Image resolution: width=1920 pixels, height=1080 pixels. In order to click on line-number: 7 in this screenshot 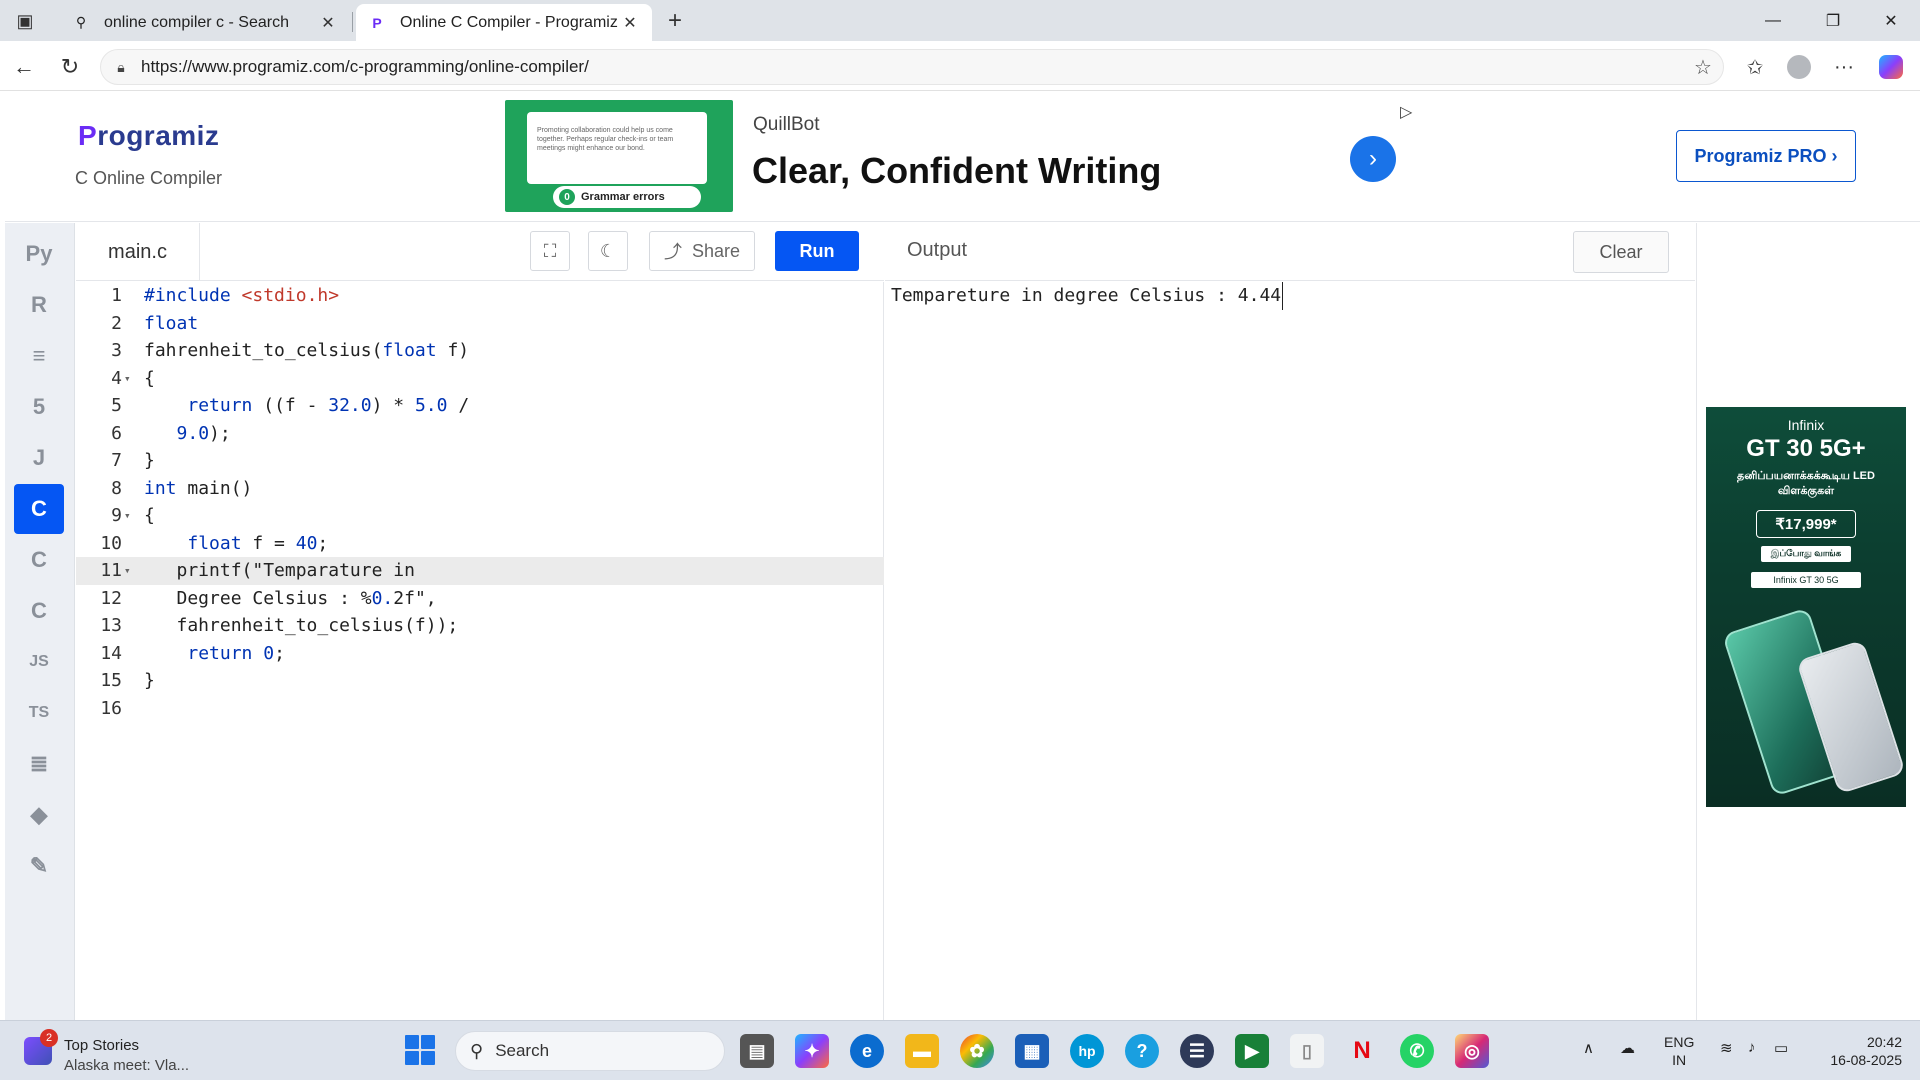, I will do `click(116, 460)`.